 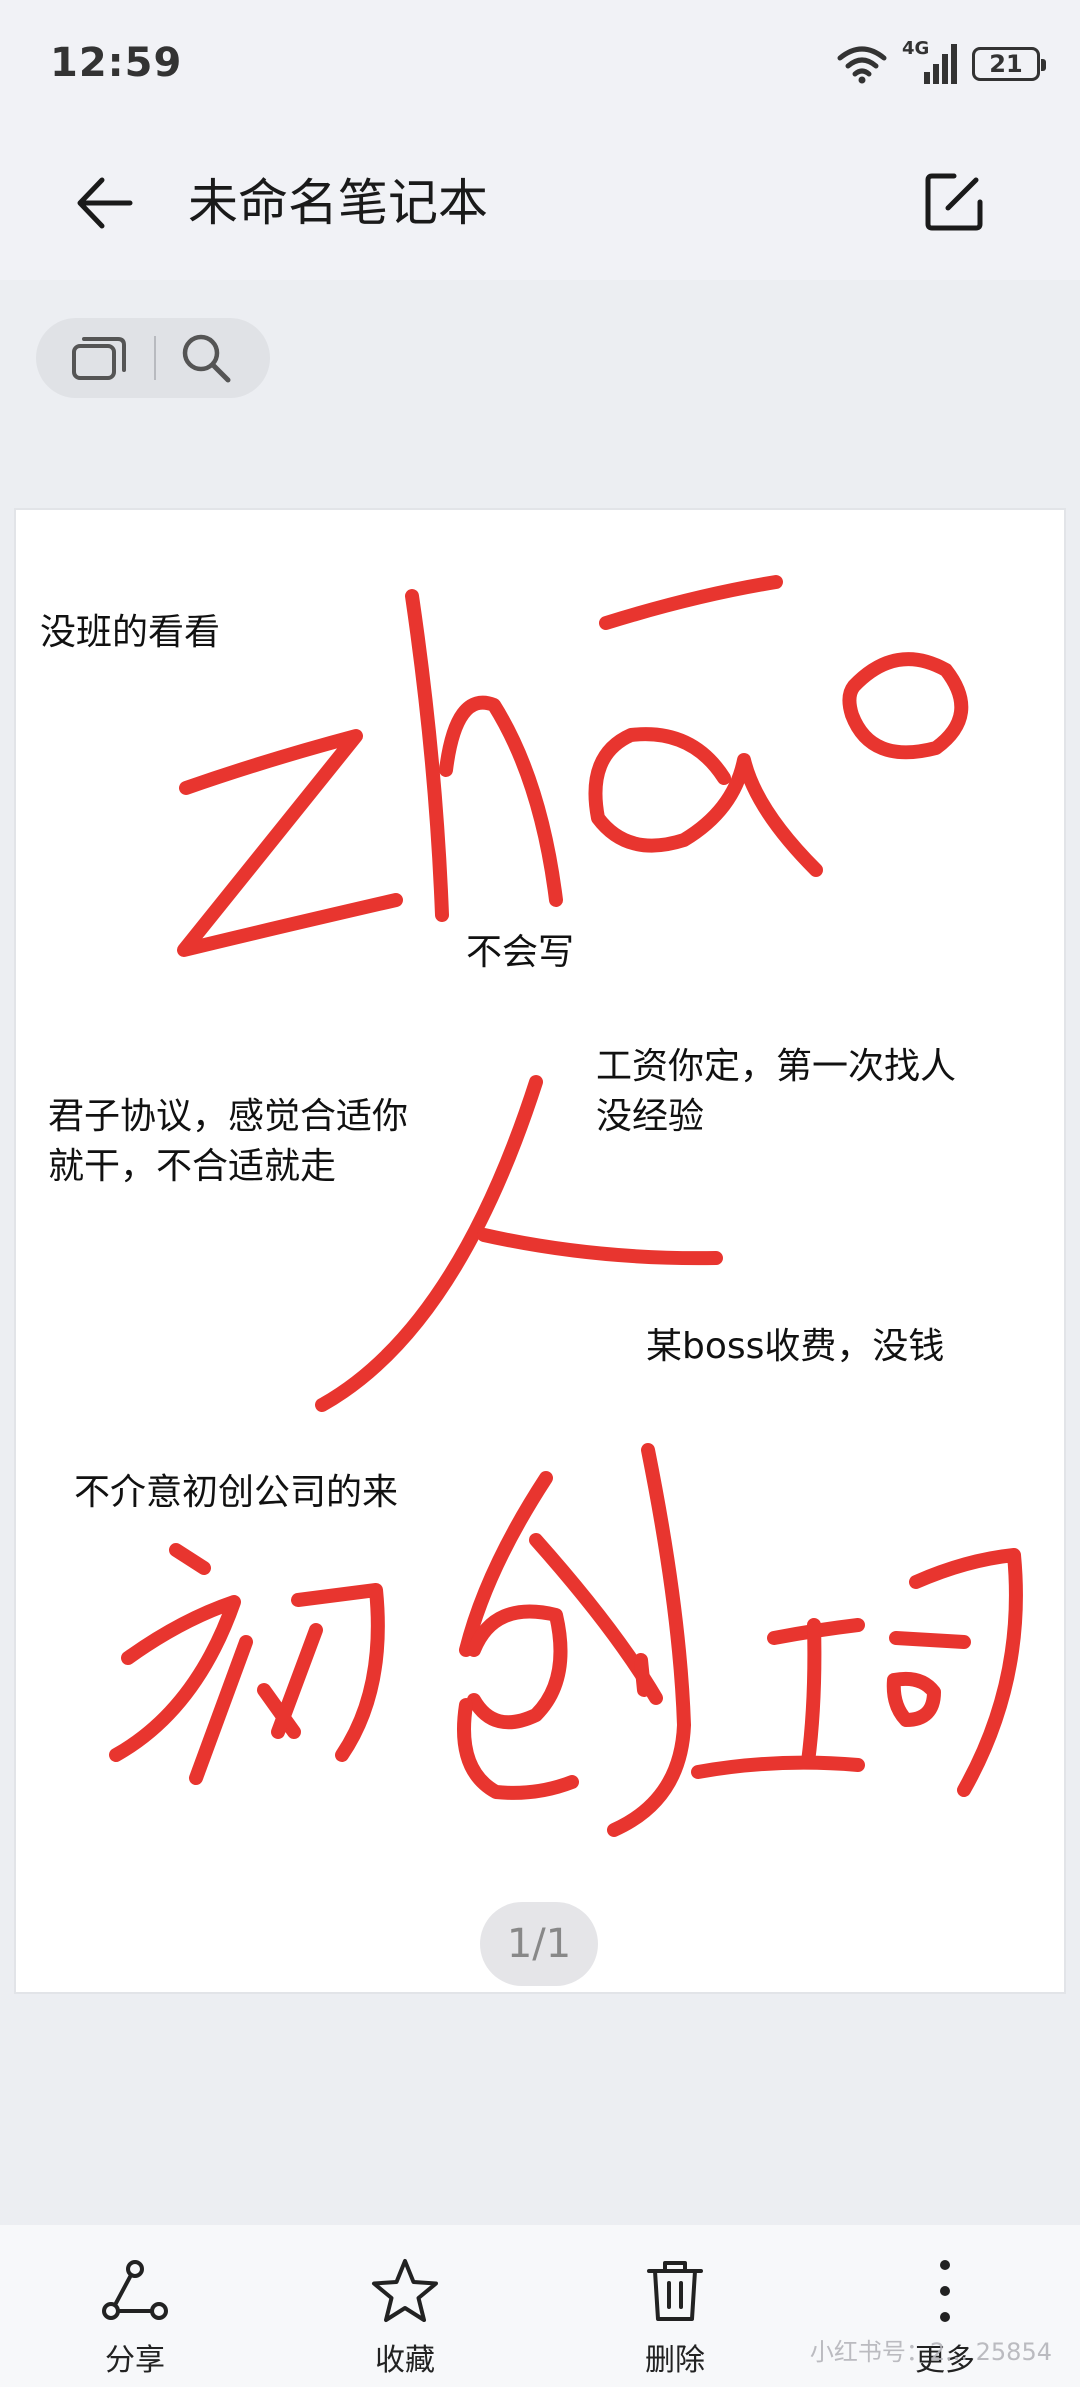 What do you see at coordinates (405, 2290) in the screenshot?
I see `star-icon` at bounding box center [405, 2290].